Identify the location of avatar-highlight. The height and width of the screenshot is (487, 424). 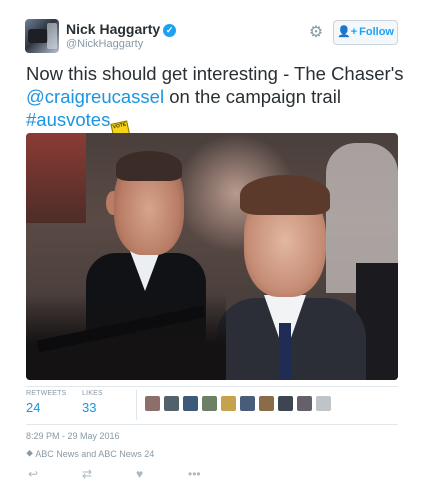
(52, 36).